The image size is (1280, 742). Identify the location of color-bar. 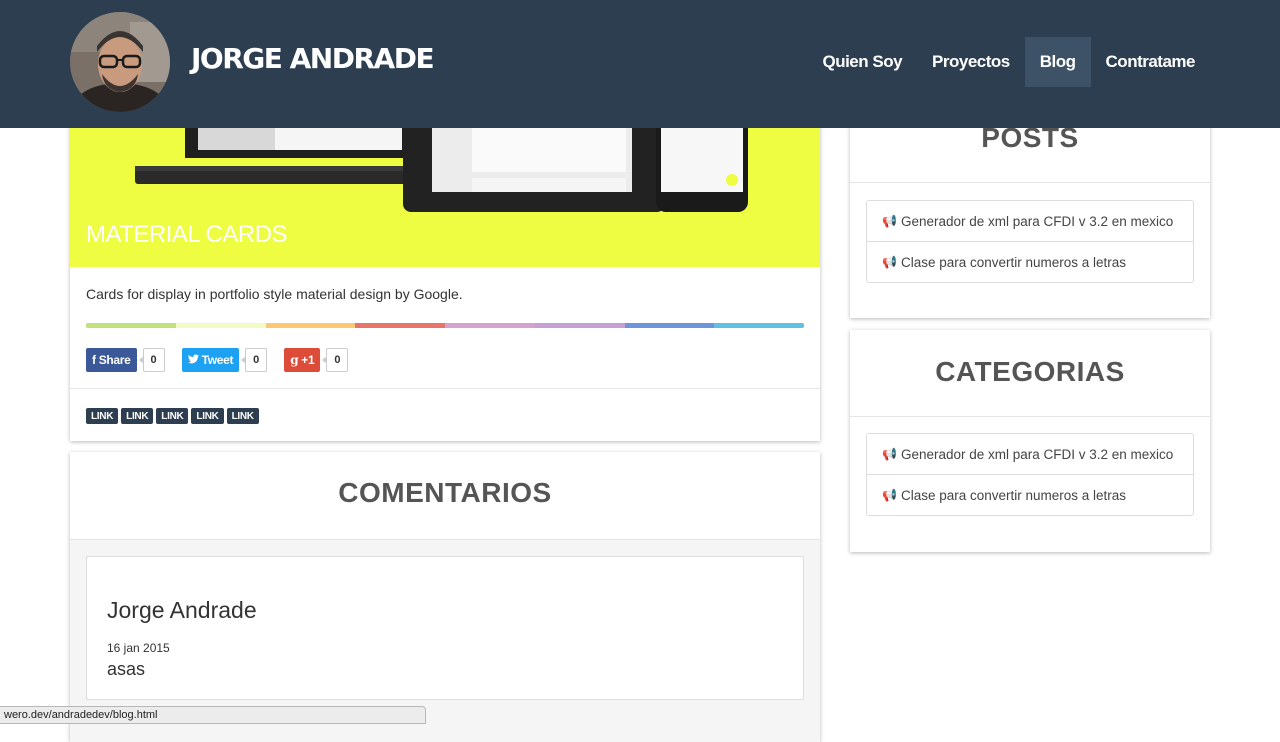
(445, 325).